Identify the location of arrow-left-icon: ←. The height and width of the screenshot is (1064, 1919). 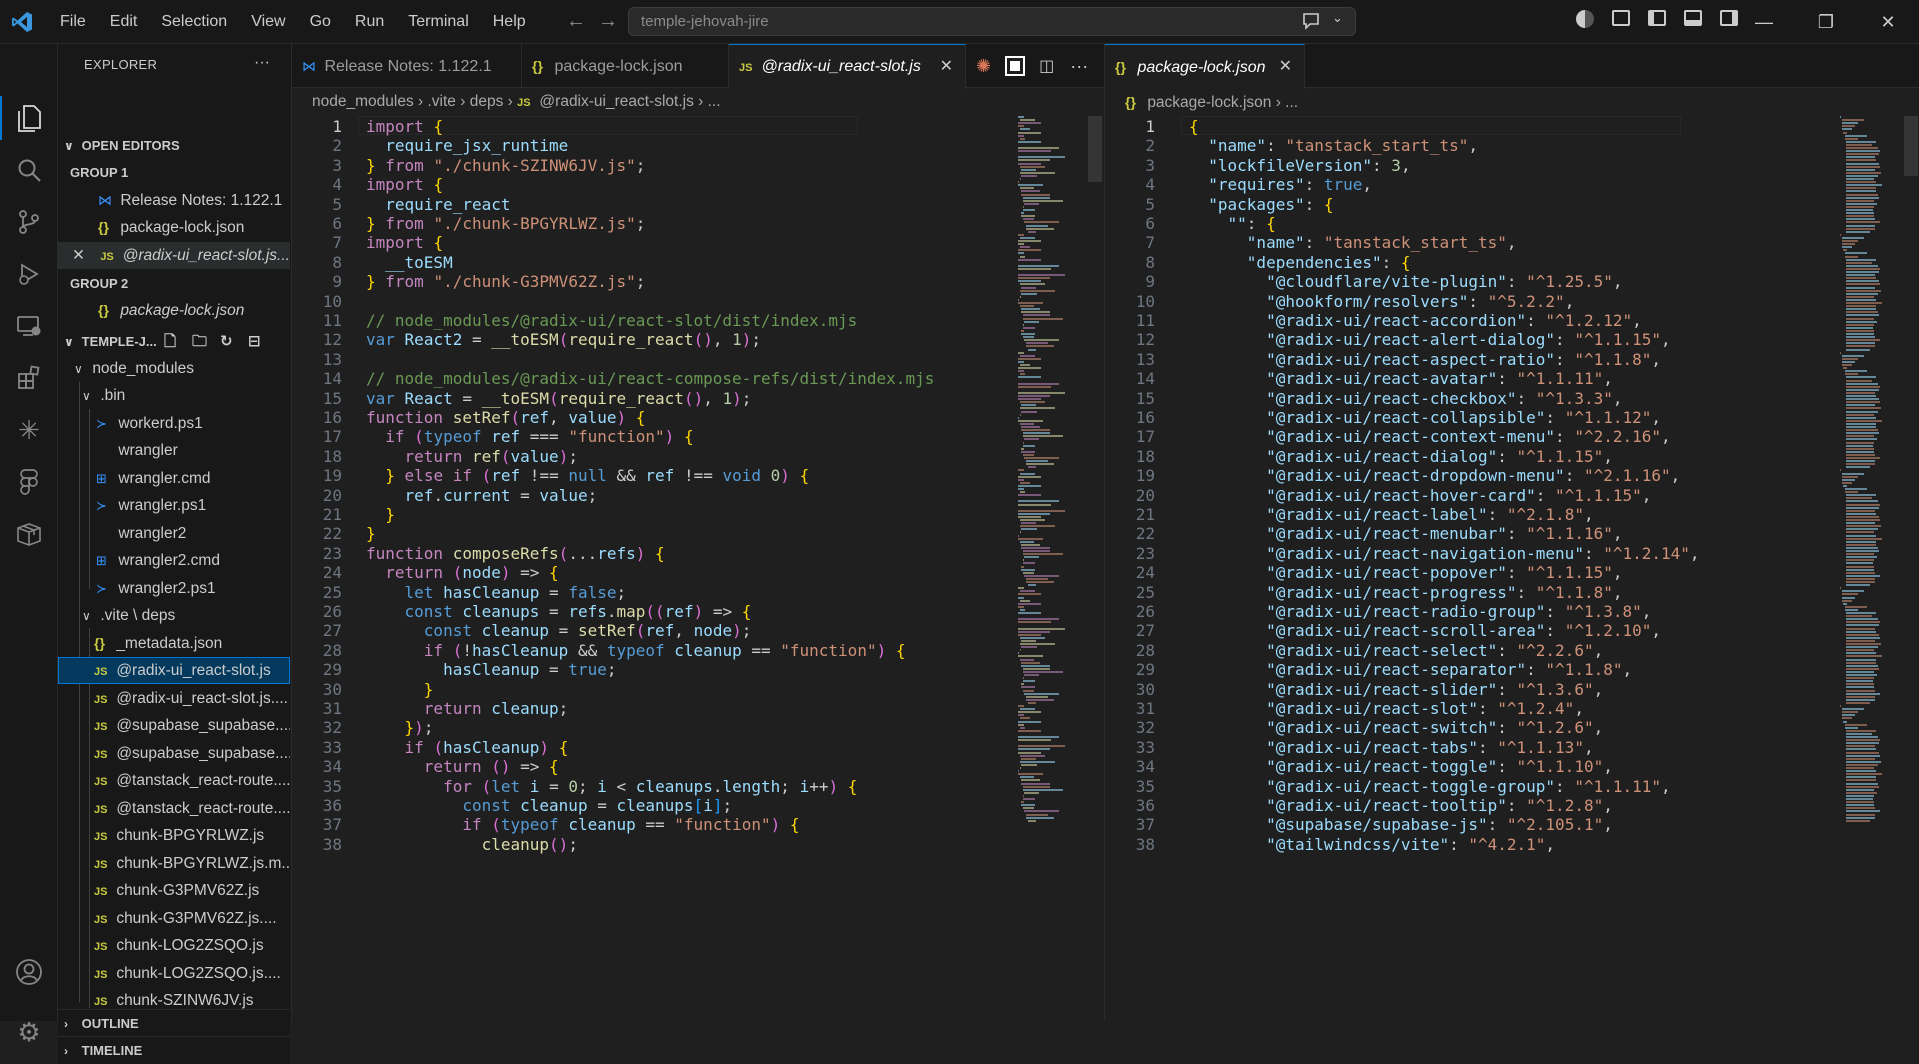
(576, 21).